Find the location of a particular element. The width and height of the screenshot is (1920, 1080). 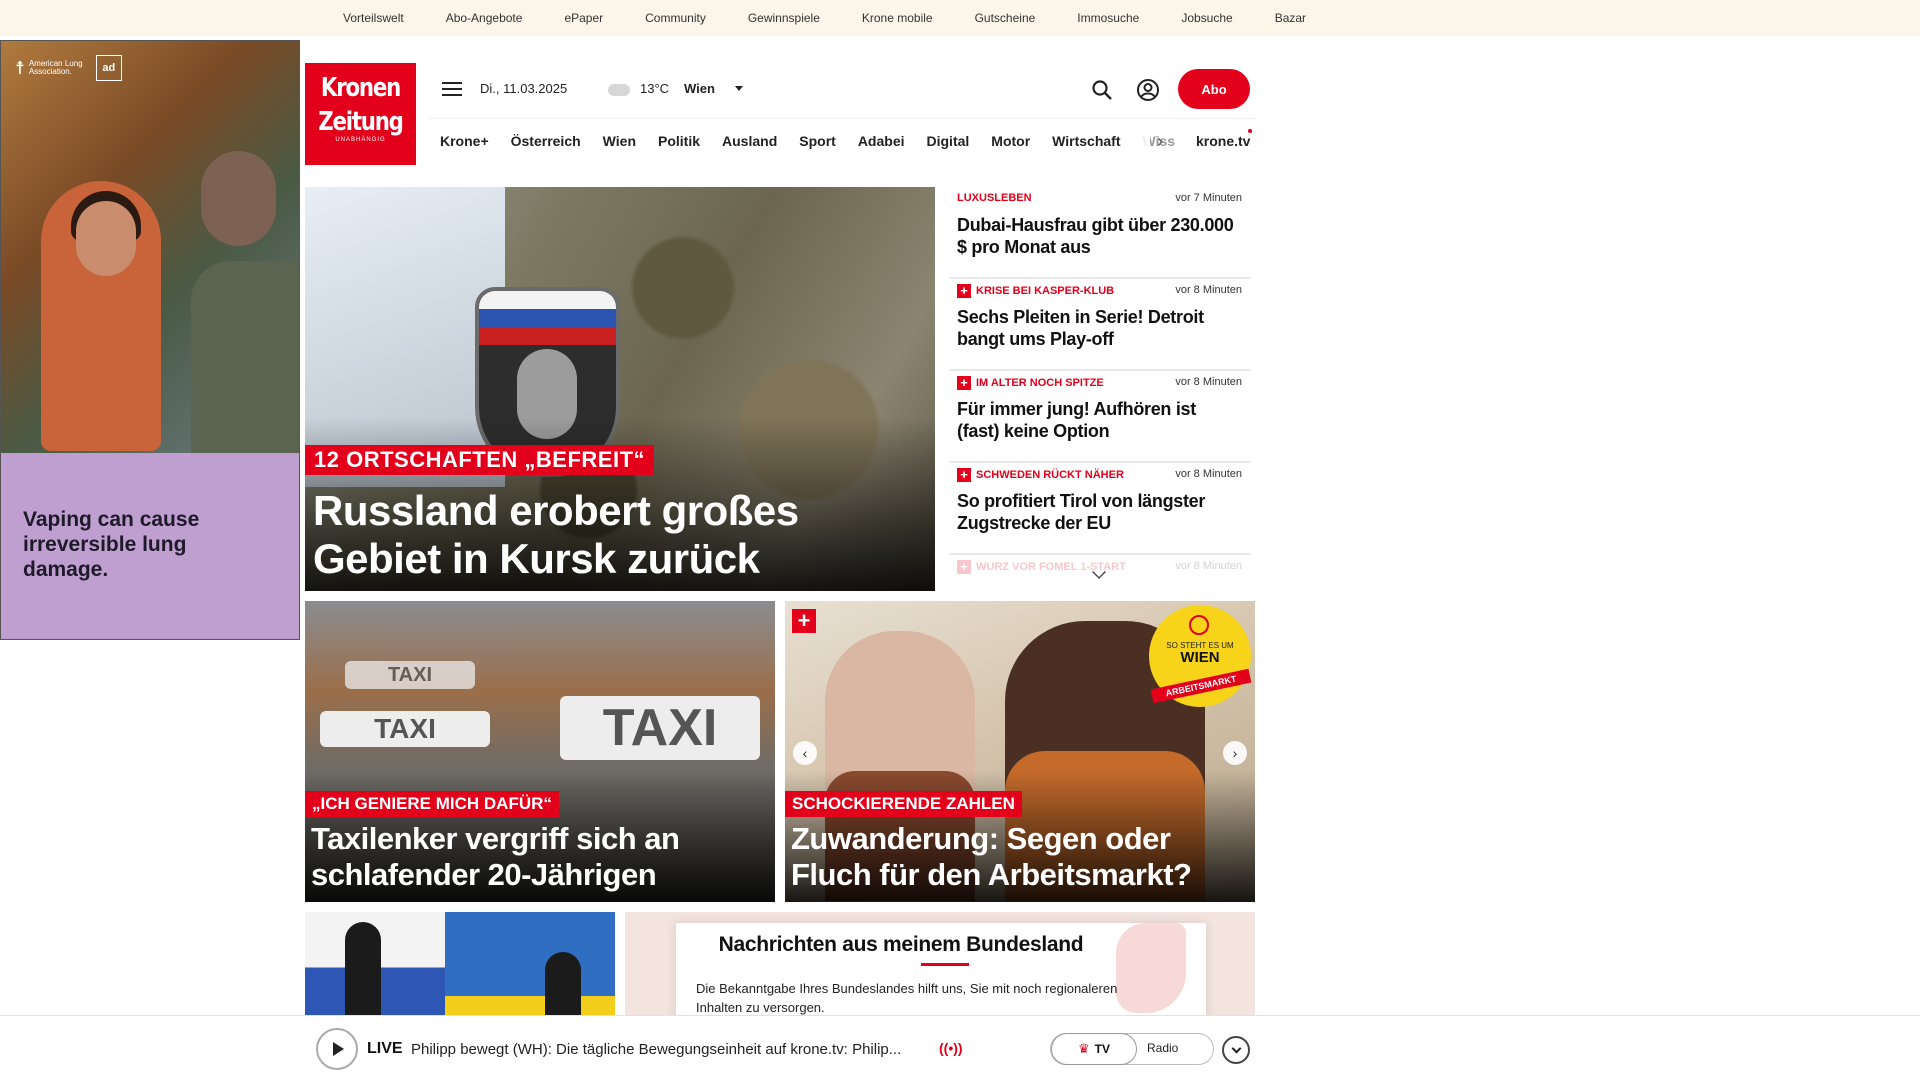

play-icon is located at coordinates (338, 1049).